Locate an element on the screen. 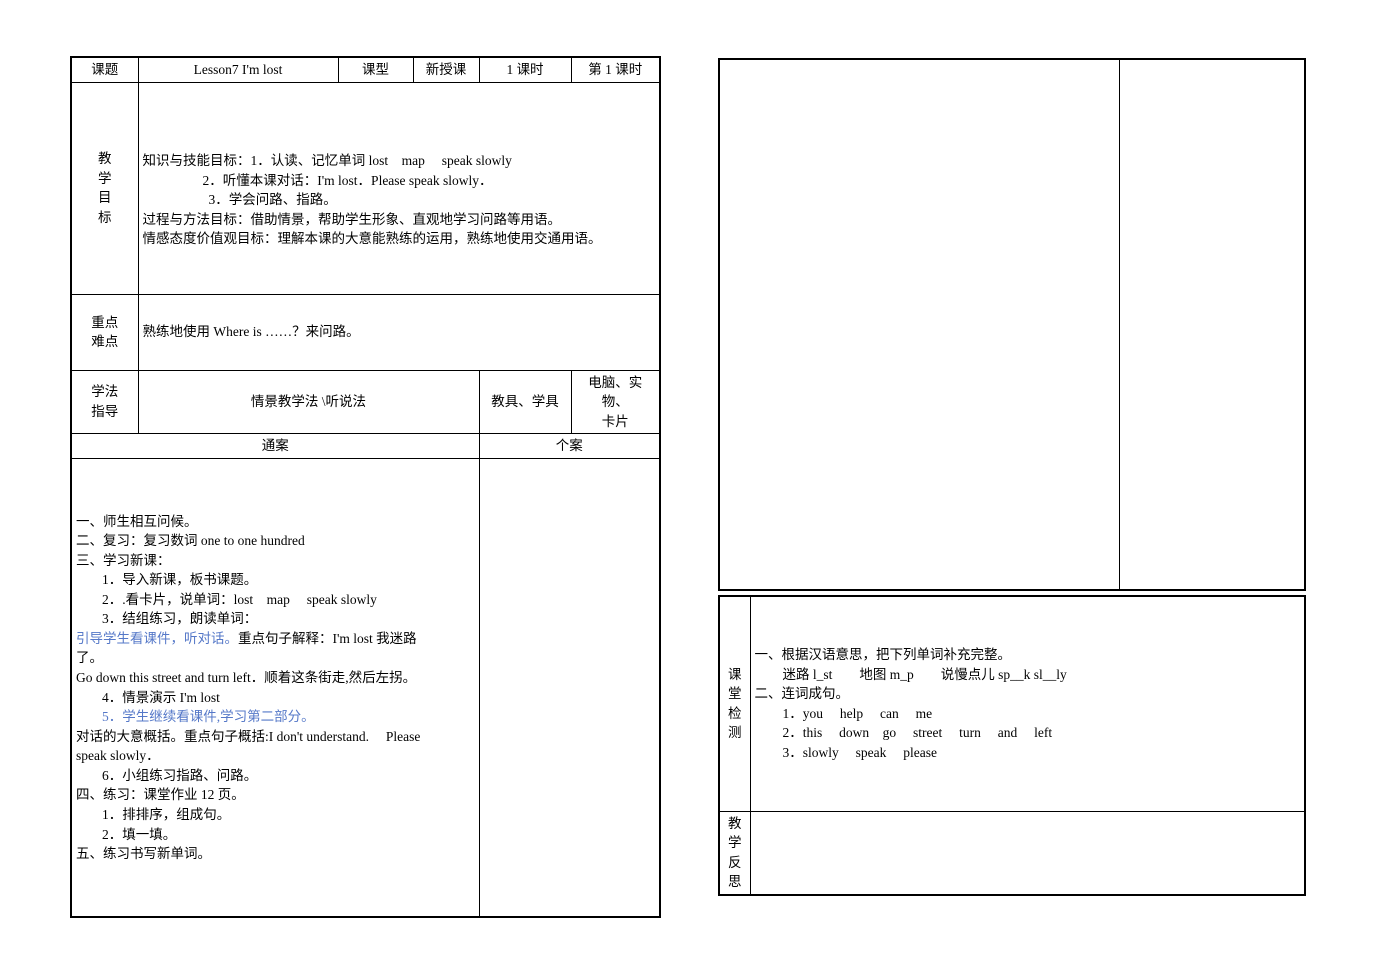 This screenshot has width=1375, height=971. lesson-body-line: 四、练习：课堂作业 12 页。 is located at coordinates (275, 795).